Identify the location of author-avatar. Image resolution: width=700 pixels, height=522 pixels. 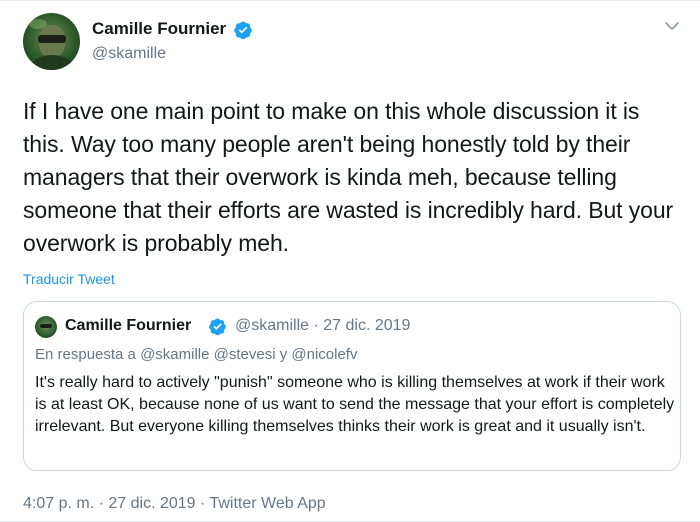
(51, 41).